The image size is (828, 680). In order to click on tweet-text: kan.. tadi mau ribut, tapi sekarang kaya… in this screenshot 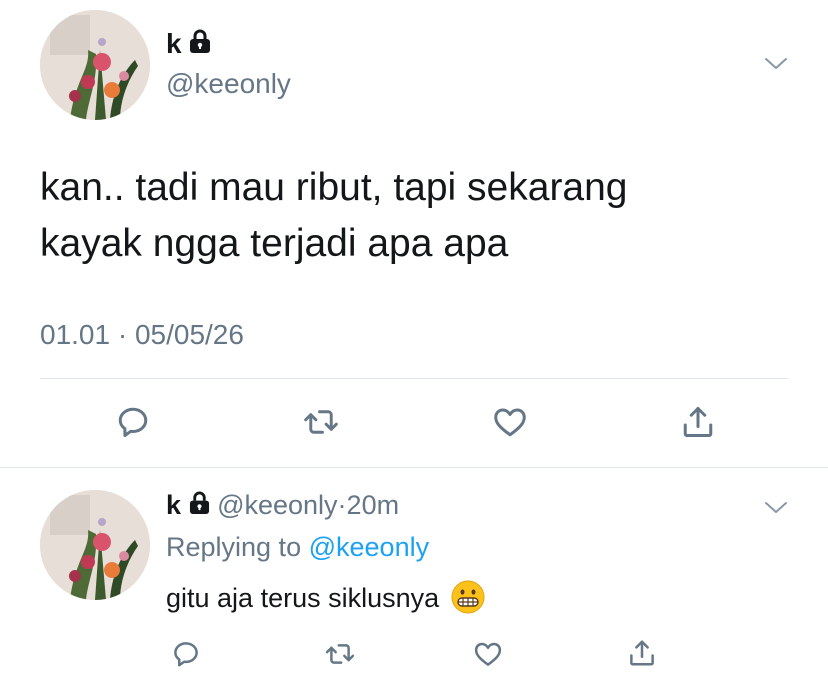, I will do `click(334, 216)`.